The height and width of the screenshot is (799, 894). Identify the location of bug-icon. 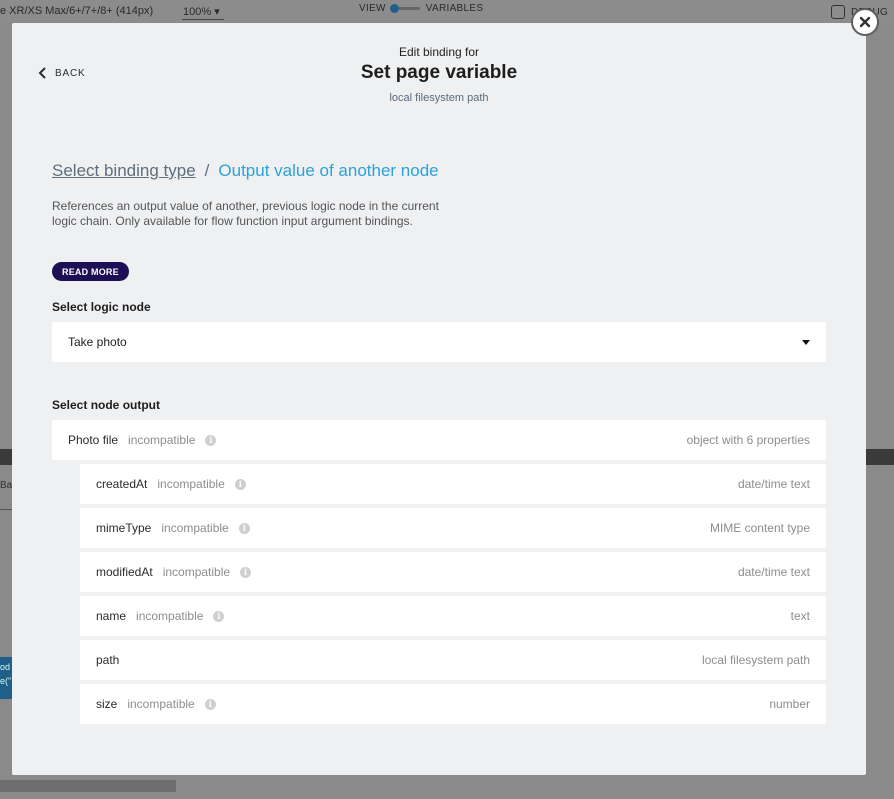
(838, 12).